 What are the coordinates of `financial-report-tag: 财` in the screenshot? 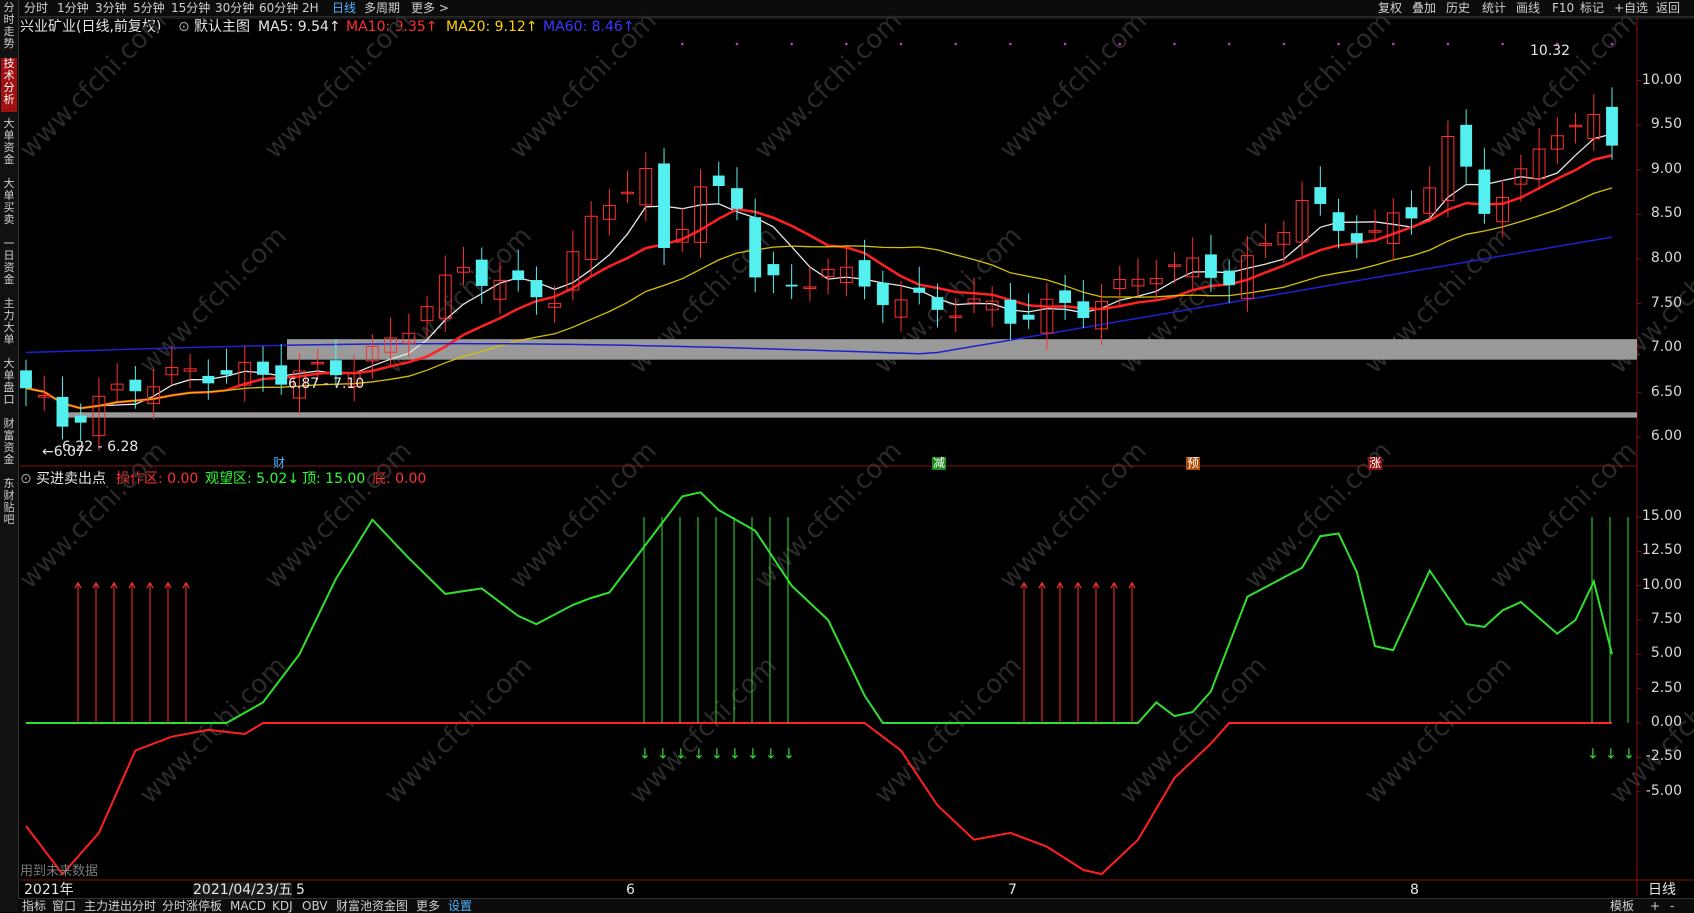 It's located at (279, 463).